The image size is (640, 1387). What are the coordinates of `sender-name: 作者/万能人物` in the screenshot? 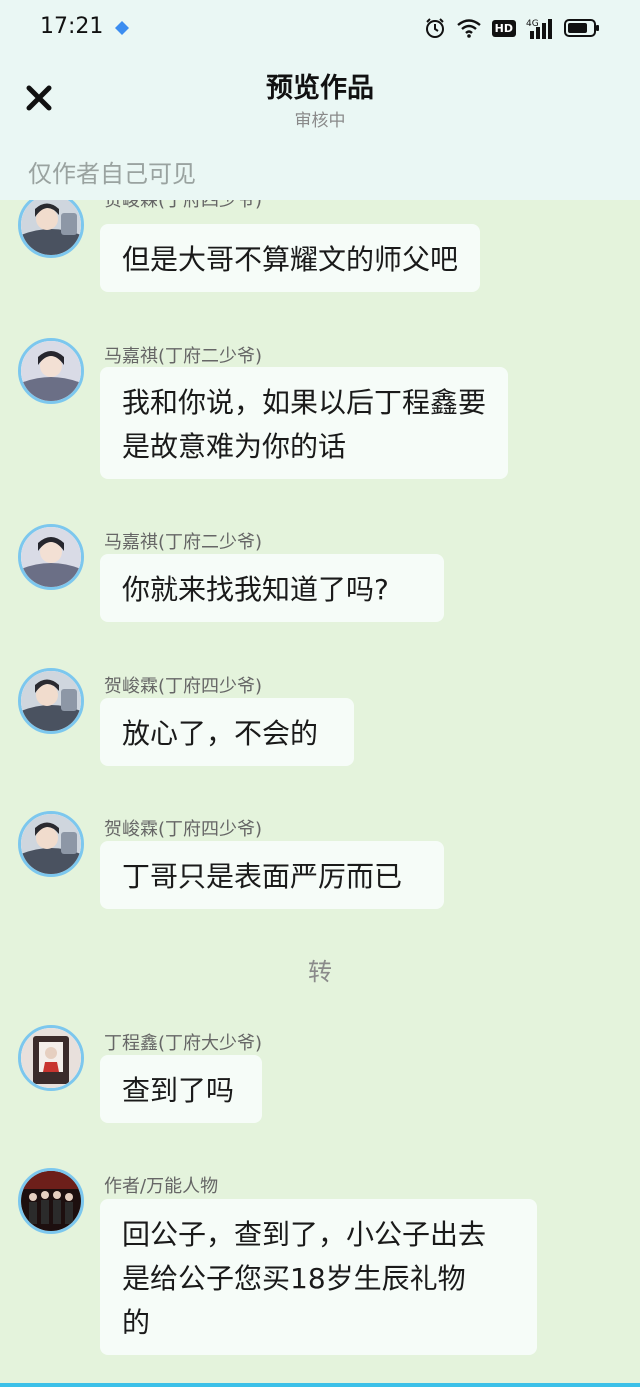 It's located at (161, 1186).